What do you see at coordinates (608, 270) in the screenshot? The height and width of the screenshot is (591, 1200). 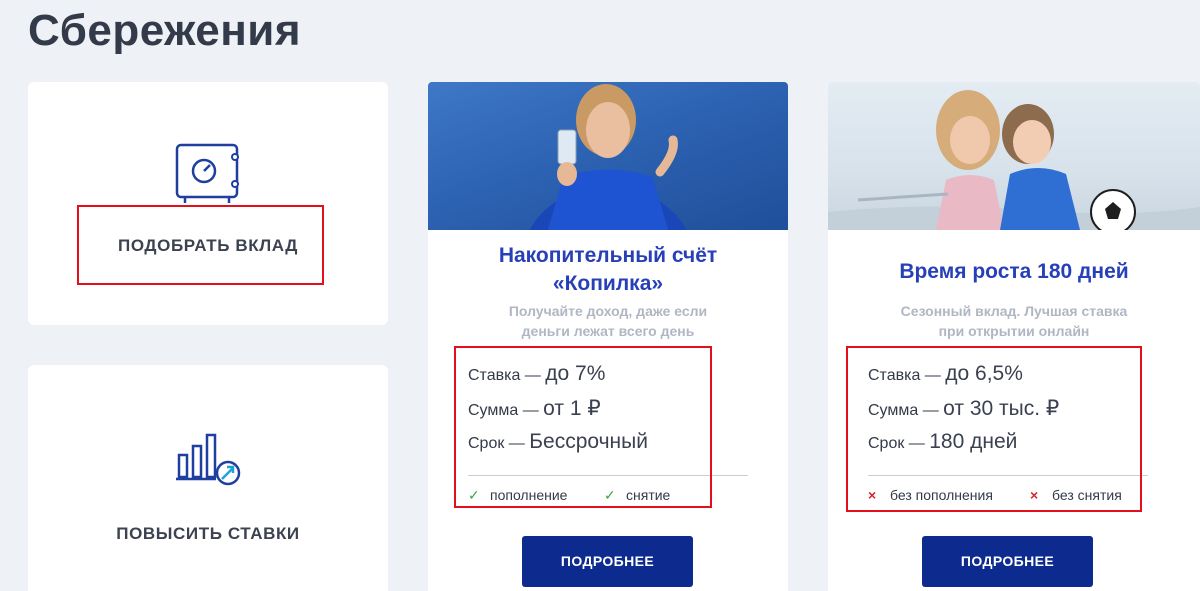 I see `card-title: Накопительный счёт «Копилка»` at bounding box center [608, 270].